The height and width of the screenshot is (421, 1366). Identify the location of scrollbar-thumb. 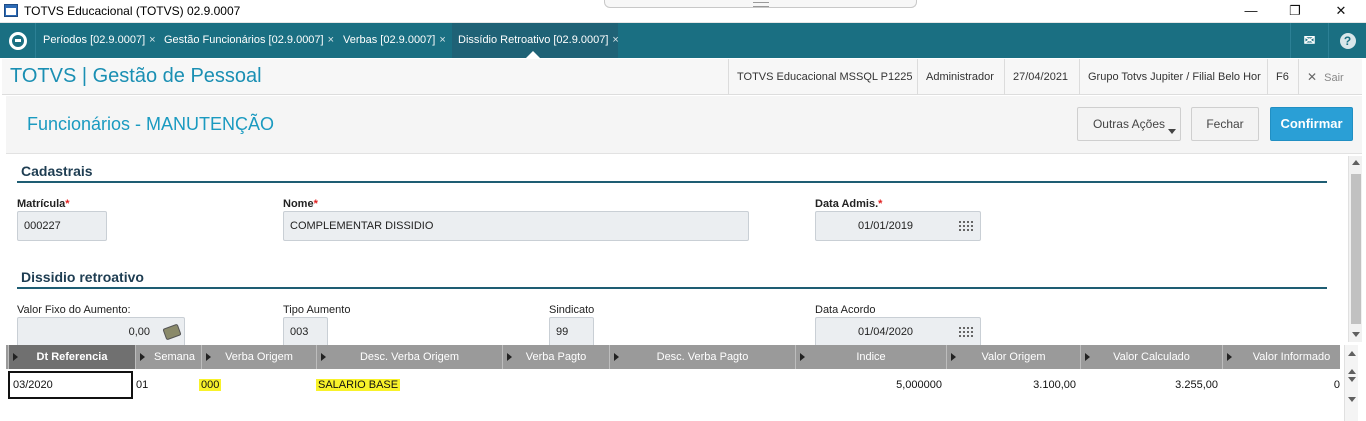
(1356, 249).